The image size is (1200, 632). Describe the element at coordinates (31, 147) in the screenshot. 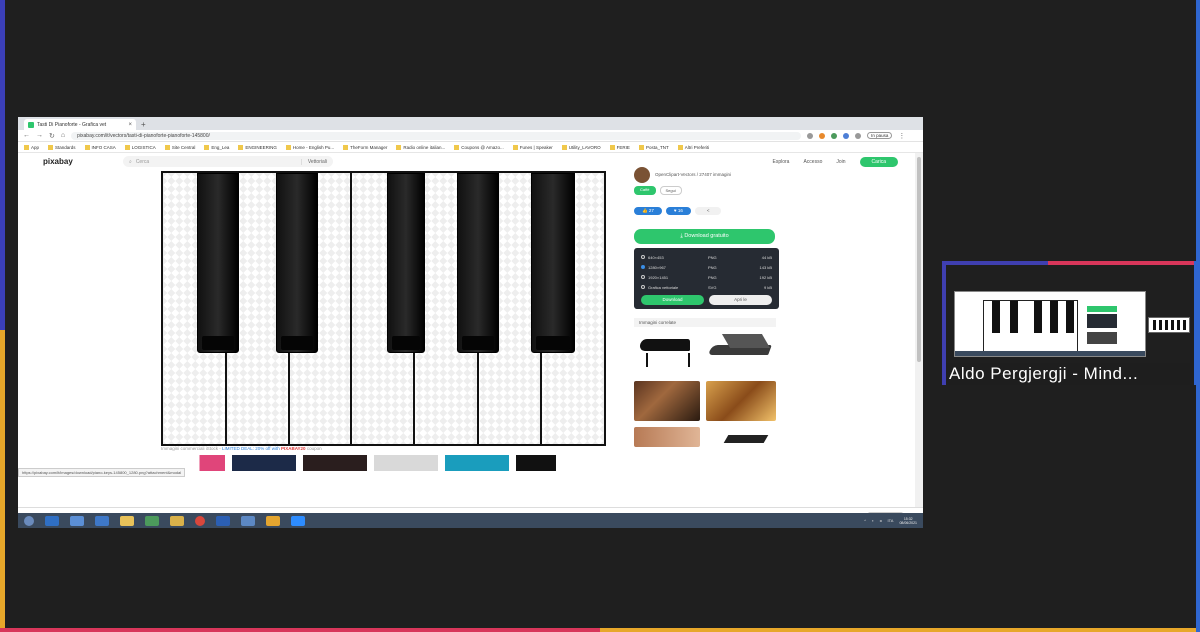

I see `bookmark: App` at that location.